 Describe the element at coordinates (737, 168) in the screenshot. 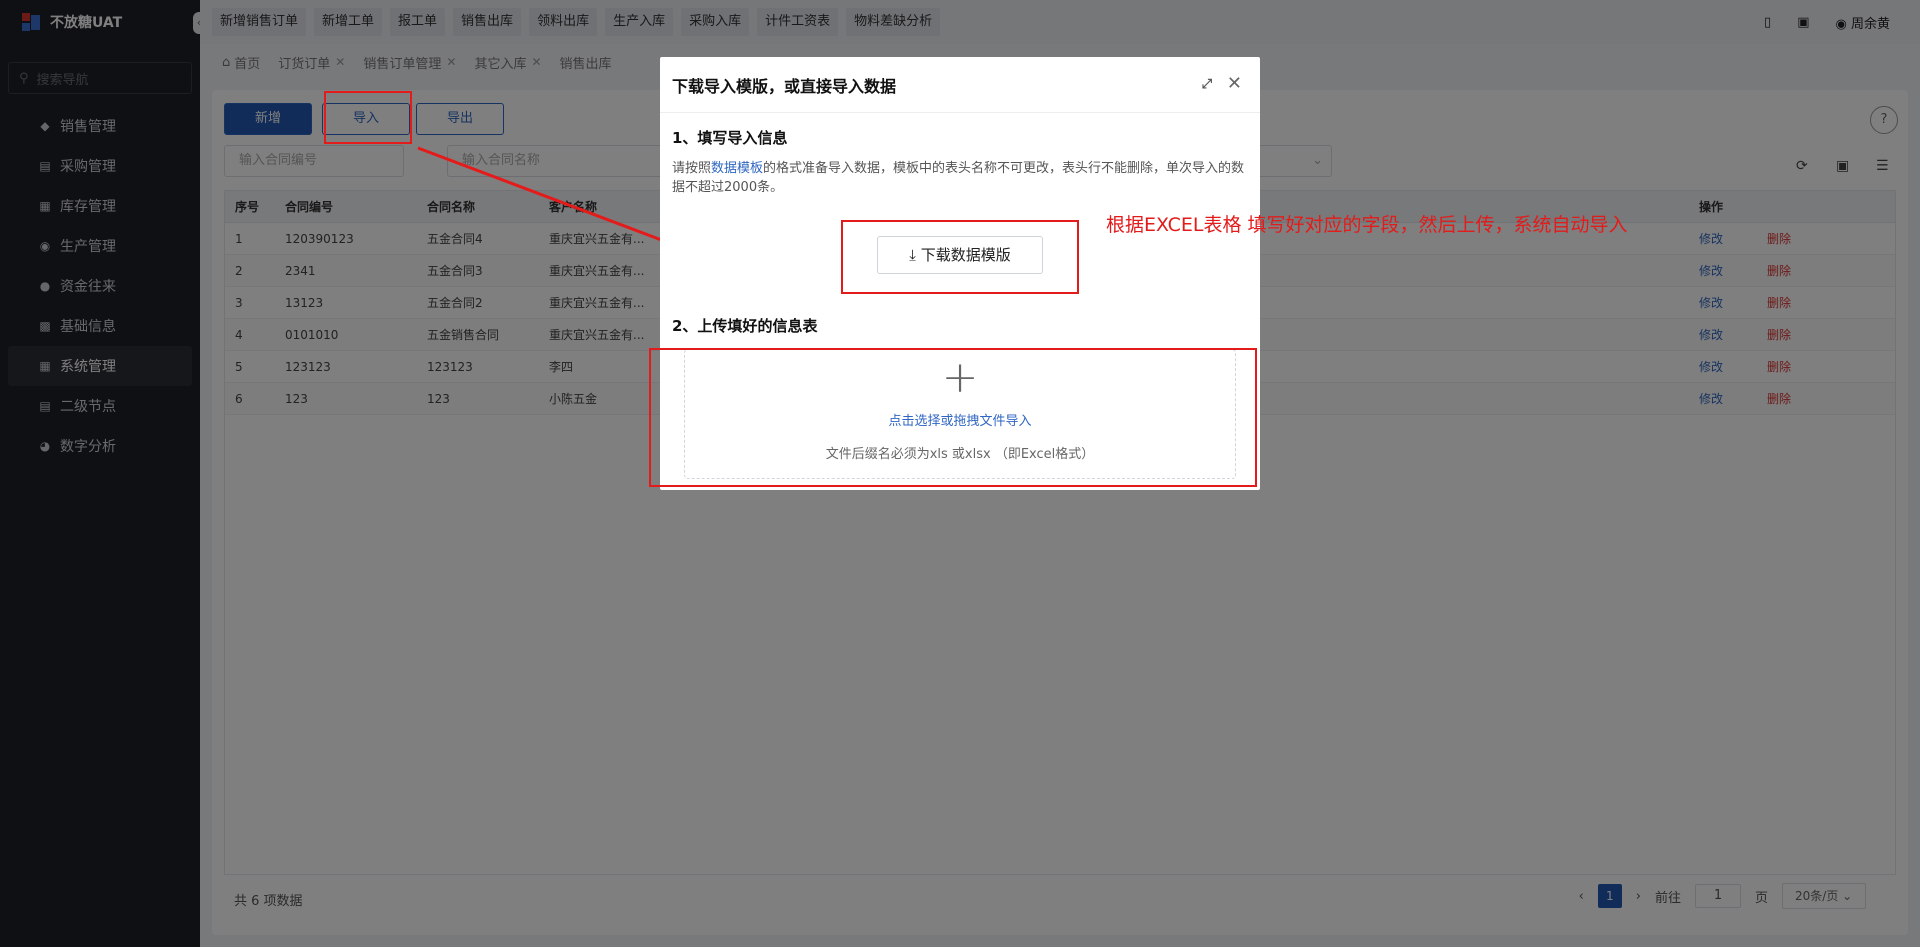

I see `template-link: 数据模板` at that location.